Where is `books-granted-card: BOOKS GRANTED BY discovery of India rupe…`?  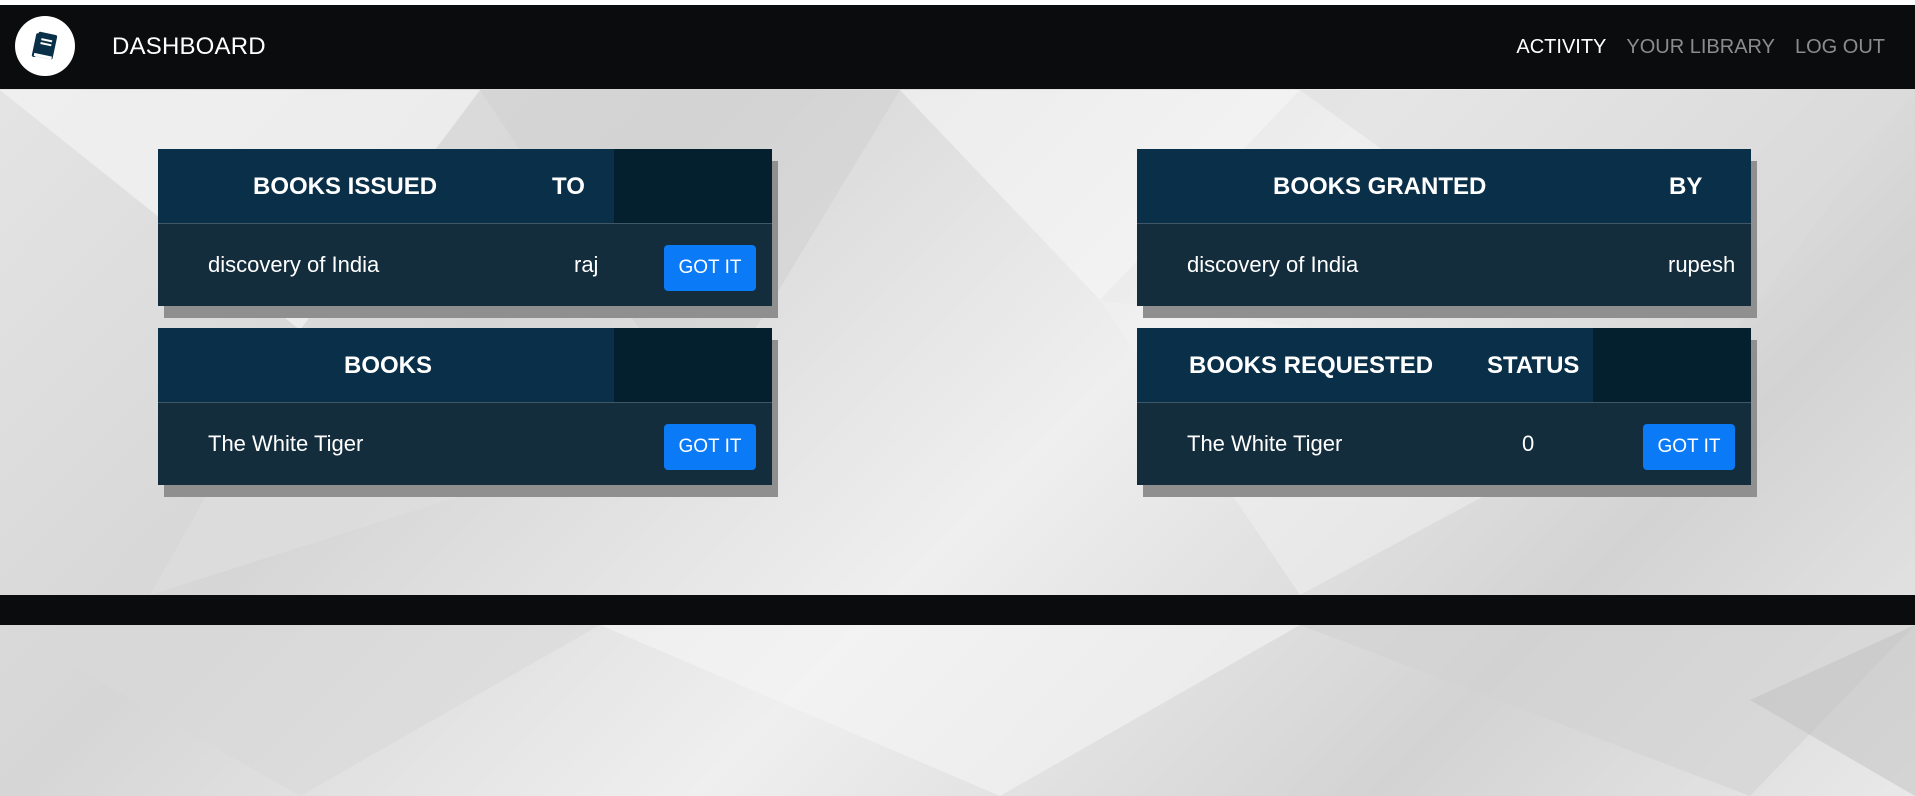 books-granted-card: BOOKS GRANTED BY discovery of India rupe… is located at coordinates (1444, 227).